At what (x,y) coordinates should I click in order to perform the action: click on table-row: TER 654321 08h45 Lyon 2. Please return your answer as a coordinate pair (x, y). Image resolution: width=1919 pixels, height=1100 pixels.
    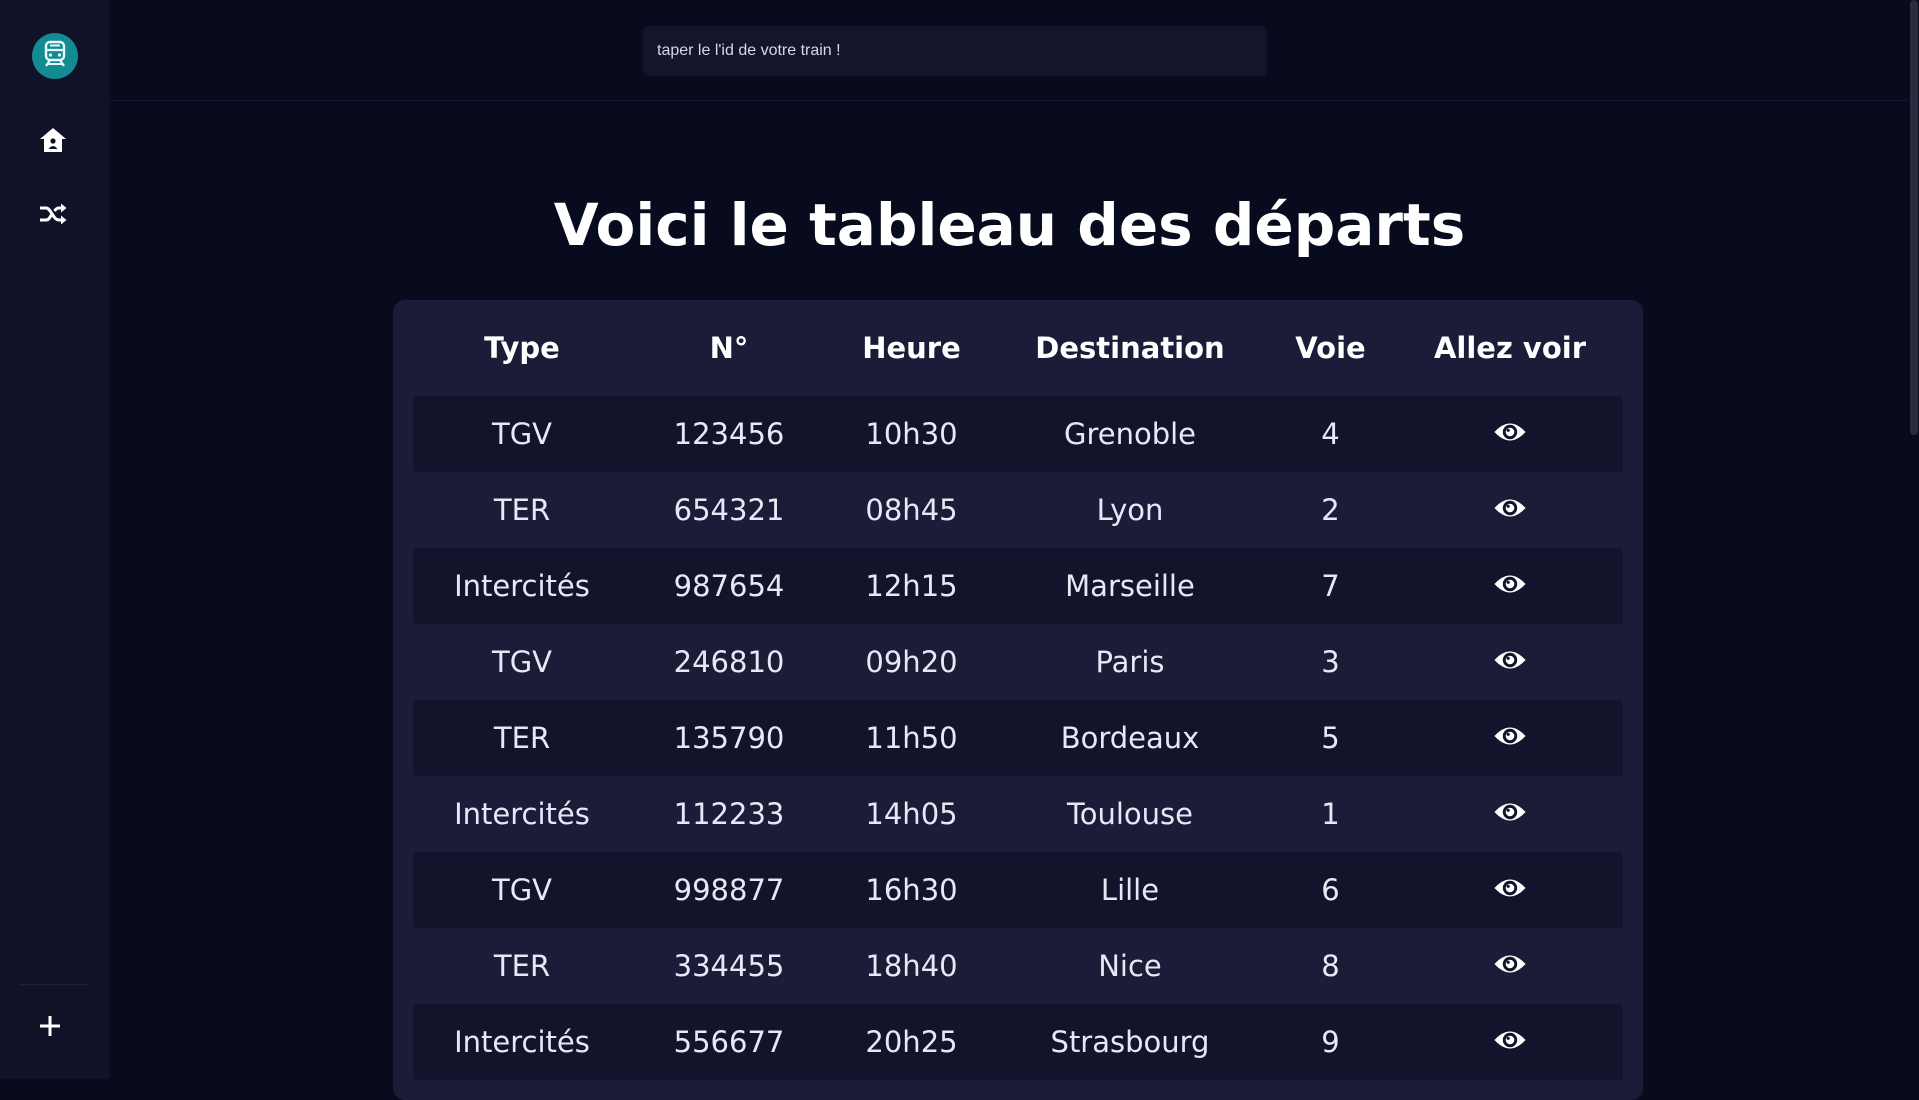
    Looking at the image, I should click on (1018, 510).